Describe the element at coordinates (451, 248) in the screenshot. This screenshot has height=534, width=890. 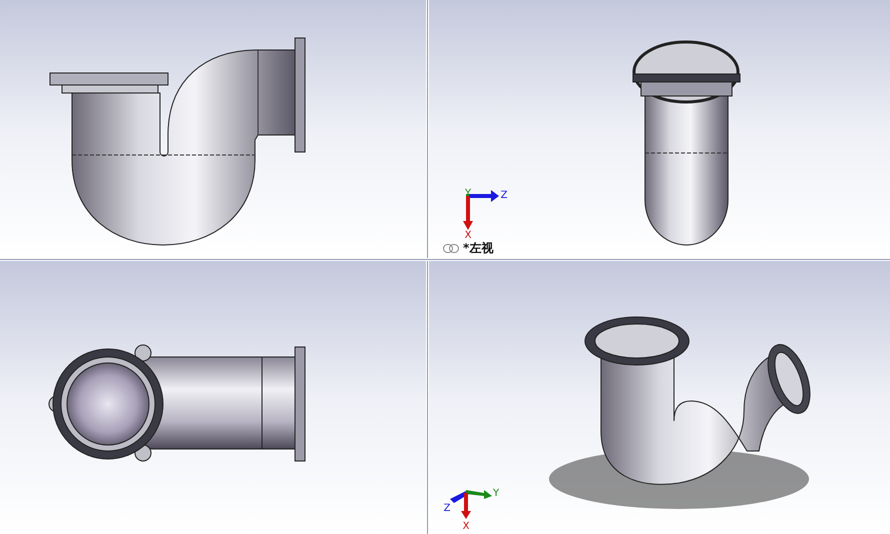
I see `link-icon` at that location.